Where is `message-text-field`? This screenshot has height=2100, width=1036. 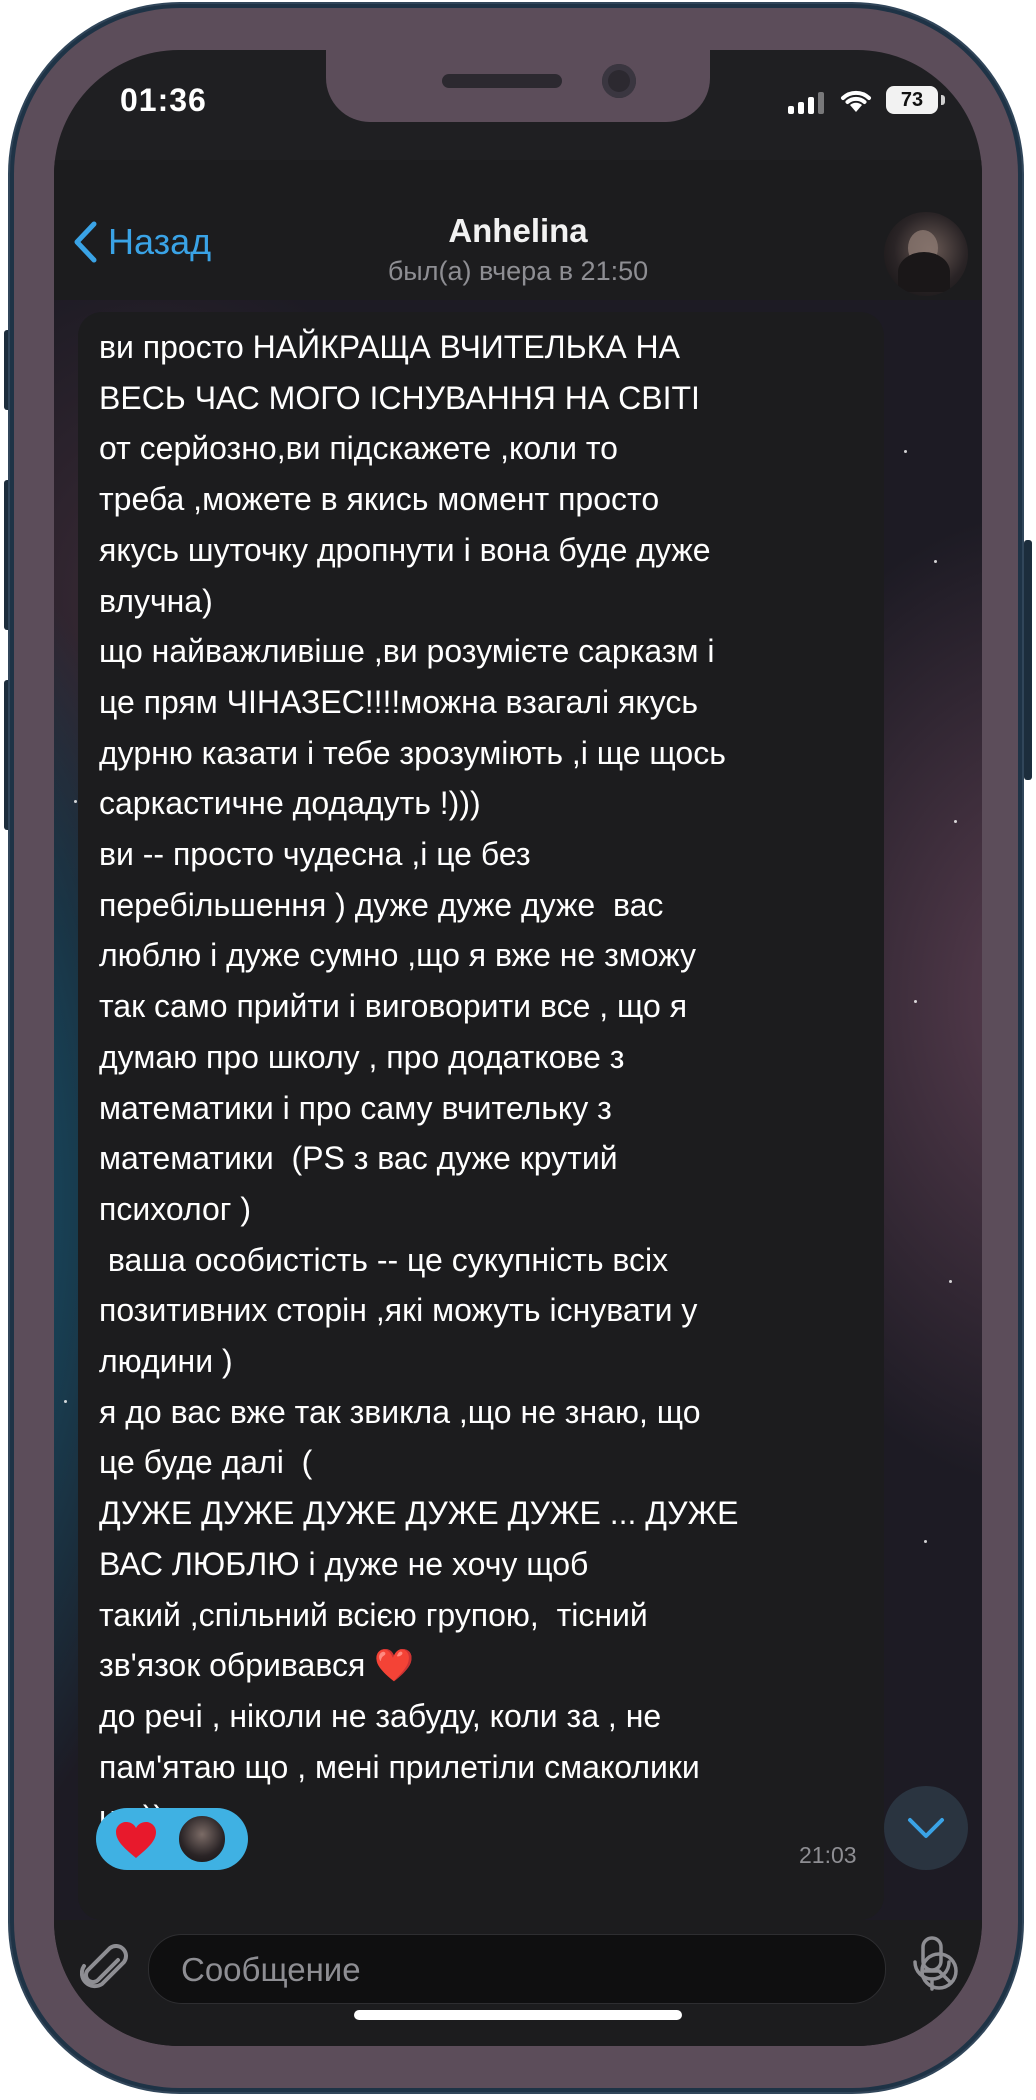 message-text-field is located at coordinates (481, 1970).